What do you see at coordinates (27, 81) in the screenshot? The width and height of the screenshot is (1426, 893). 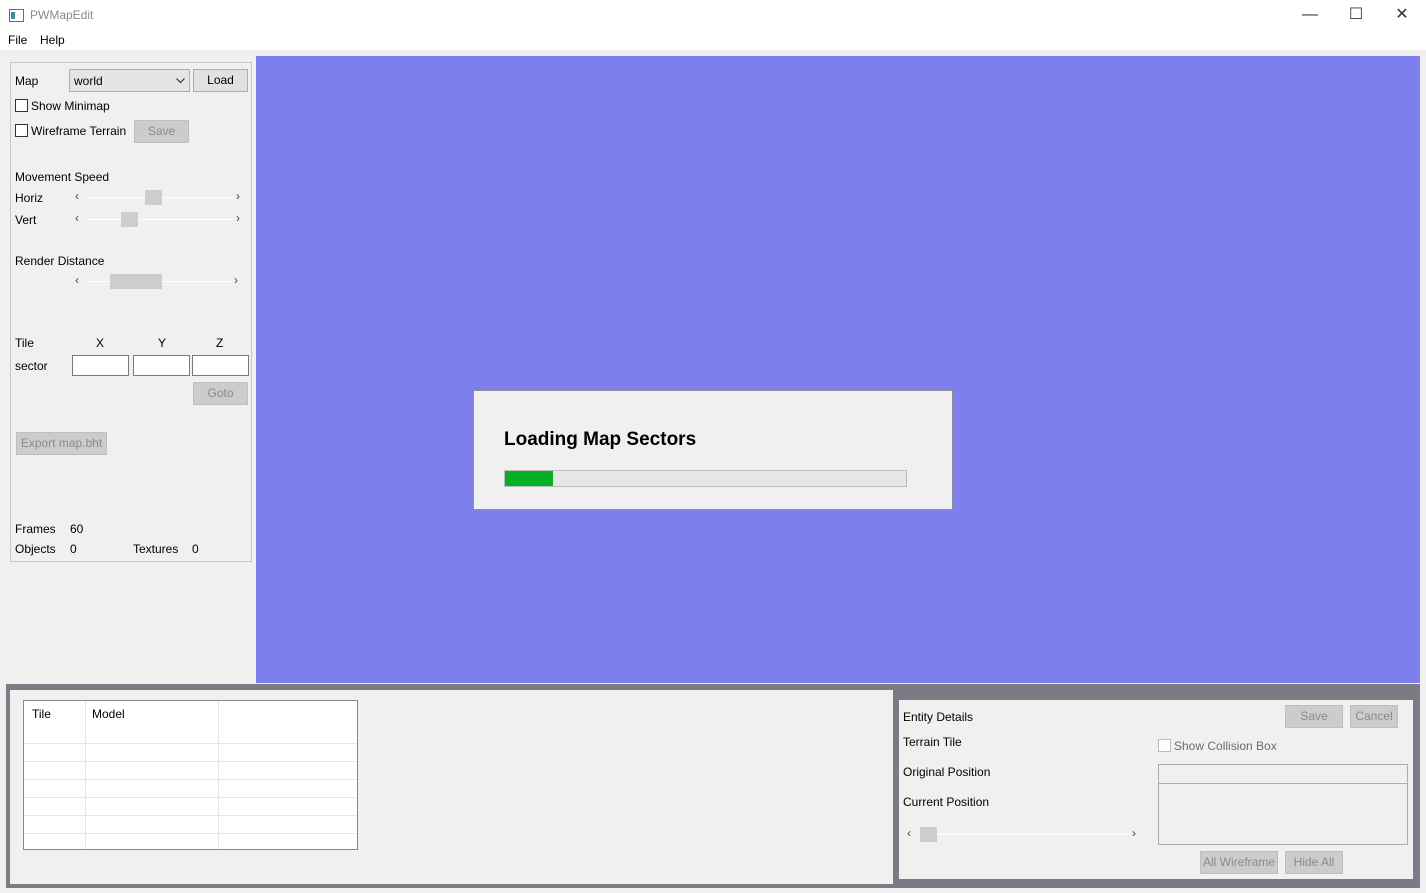 I see `map-label: Map` at bounding box center [27, 81].